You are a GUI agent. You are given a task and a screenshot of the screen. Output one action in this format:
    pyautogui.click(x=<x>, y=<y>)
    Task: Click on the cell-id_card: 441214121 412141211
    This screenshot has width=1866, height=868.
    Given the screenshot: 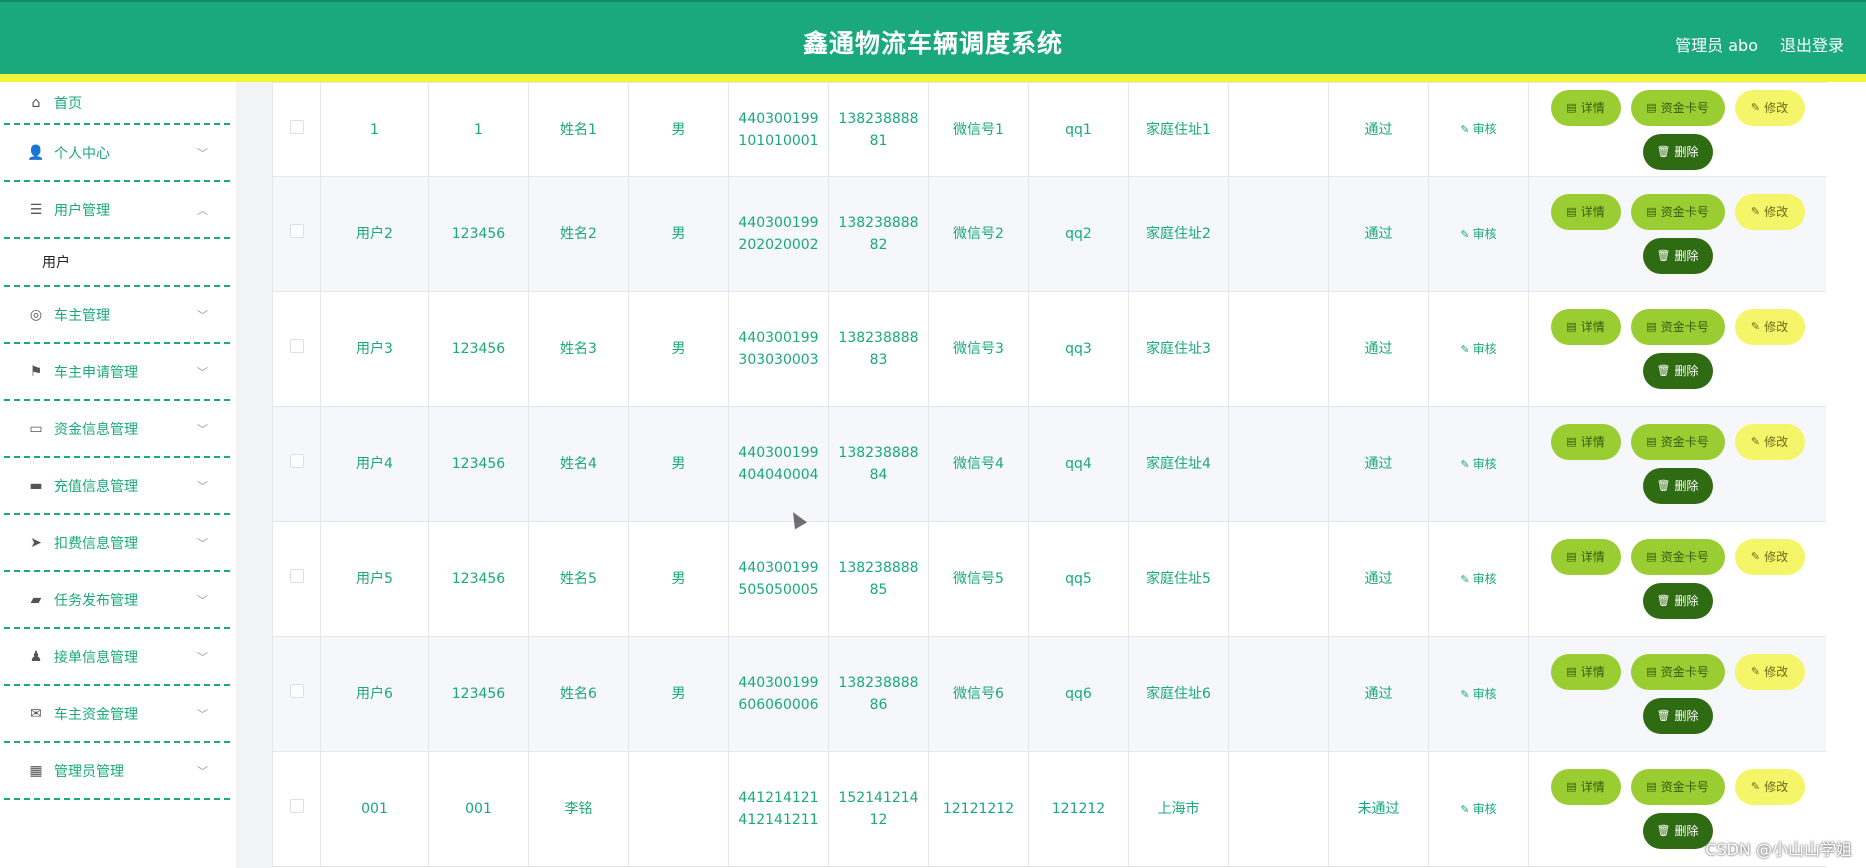 What is the action you would take?
    pyautogui.click(x=778, y=809)
    